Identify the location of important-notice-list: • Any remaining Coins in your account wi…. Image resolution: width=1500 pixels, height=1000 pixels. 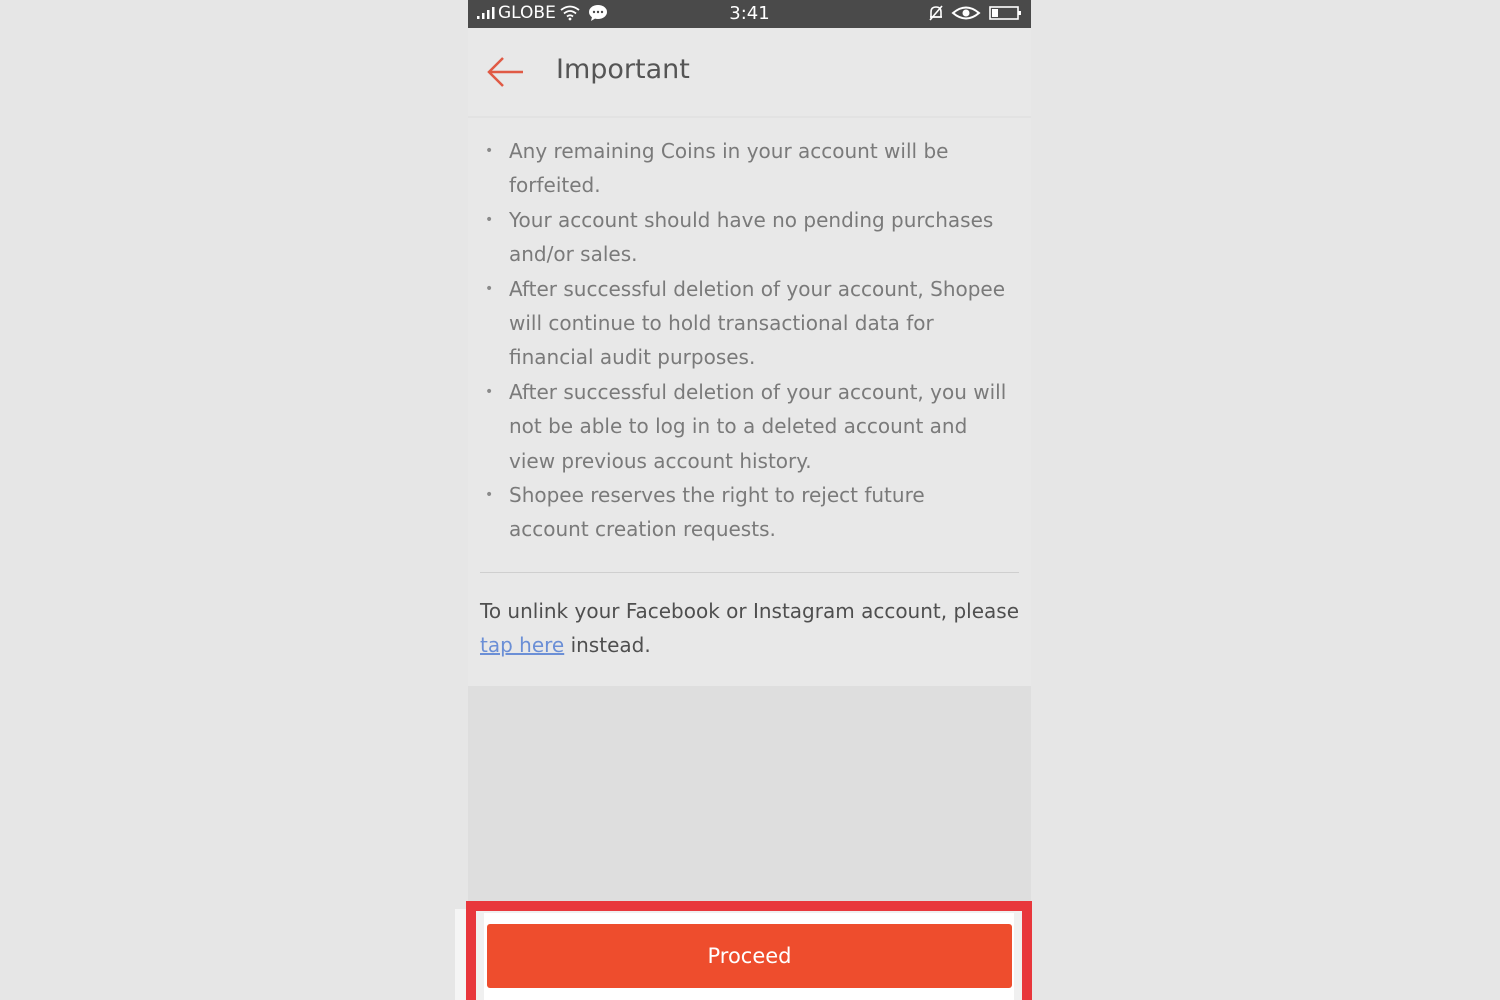
(745, 340).